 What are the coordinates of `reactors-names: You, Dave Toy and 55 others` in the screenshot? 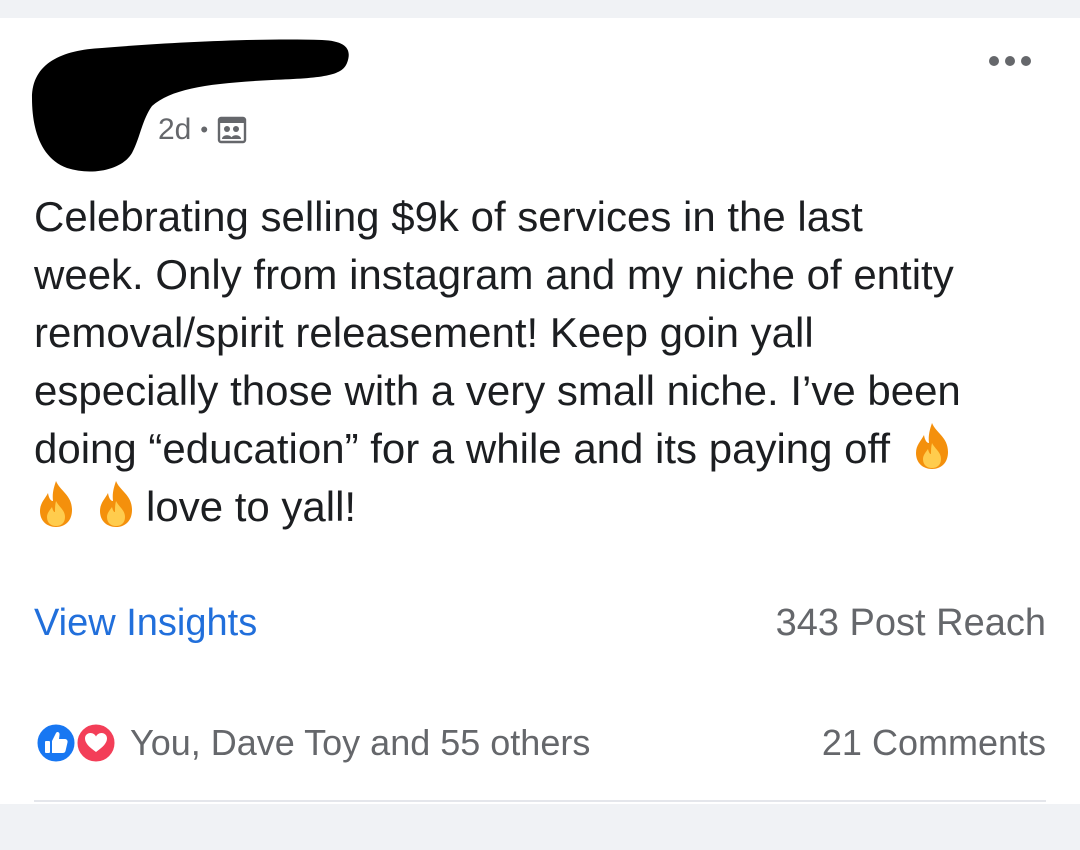 It's located at (360, 742).